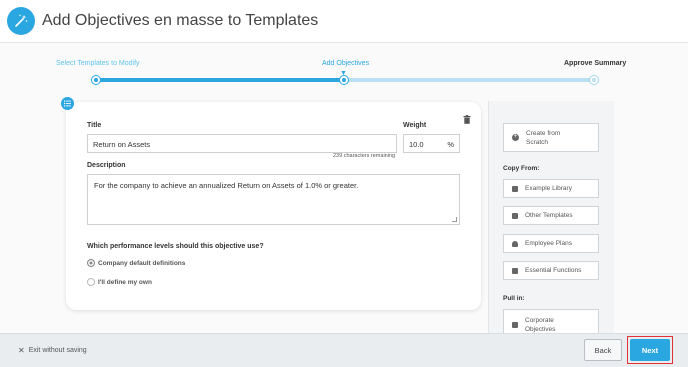  Describe the element at coordinates (650, 350) in the screenshot. I see `next-button: Next` at that location.